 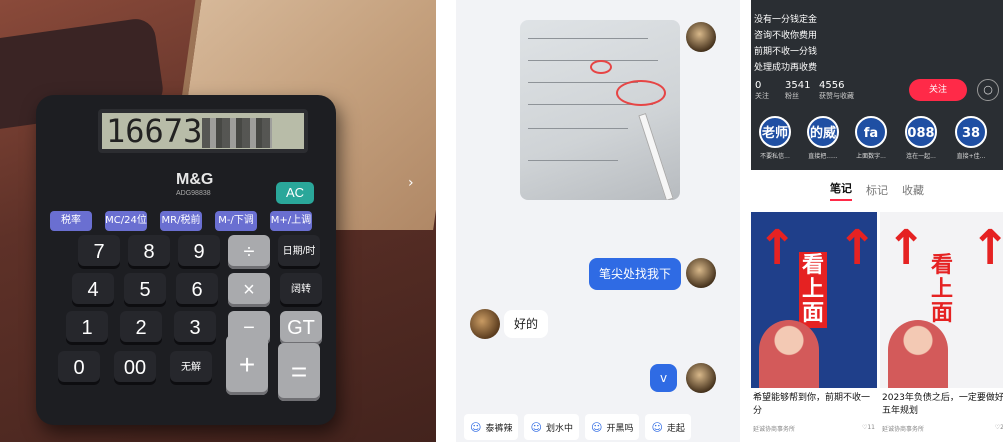 I want to click on note-card: ↑ ↑ 看上面 2023年负债之后，一定要做好五年规划 延诚协商事务所 ♡2, so click(x=941, y=327).